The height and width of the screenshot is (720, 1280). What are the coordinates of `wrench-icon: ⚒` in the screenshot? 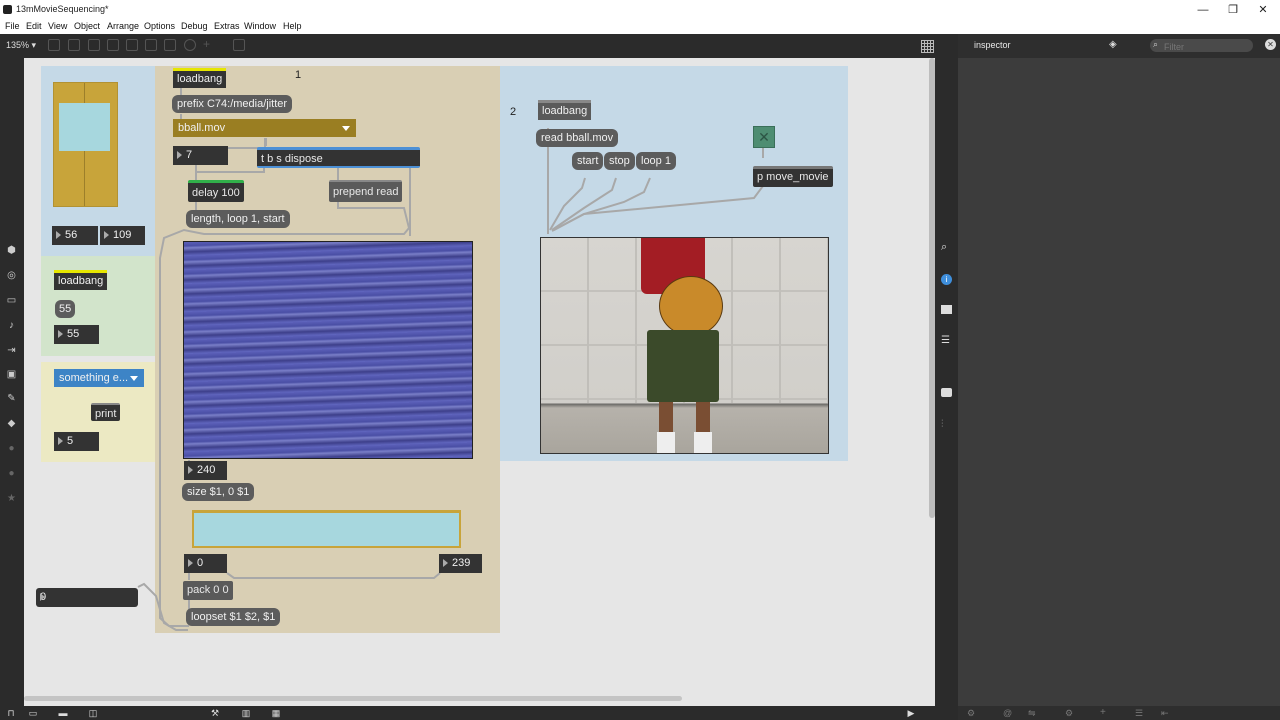 It's located at (215, 713).